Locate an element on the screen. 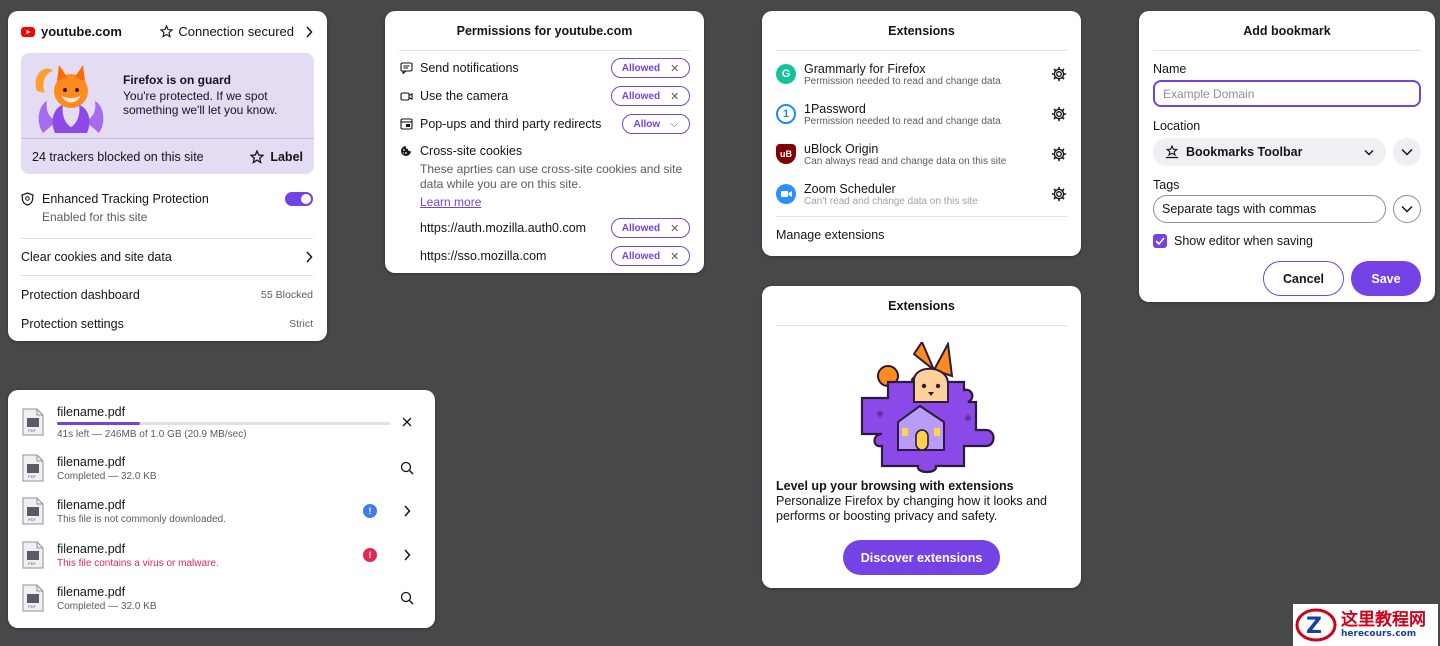 This screenshot has width=1440, height=646. save-button: Save is located at coordinates (1386, 278).